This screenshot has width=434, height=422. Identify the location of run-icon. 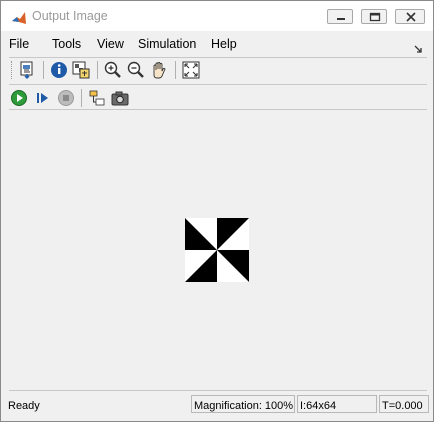
(19, 98).